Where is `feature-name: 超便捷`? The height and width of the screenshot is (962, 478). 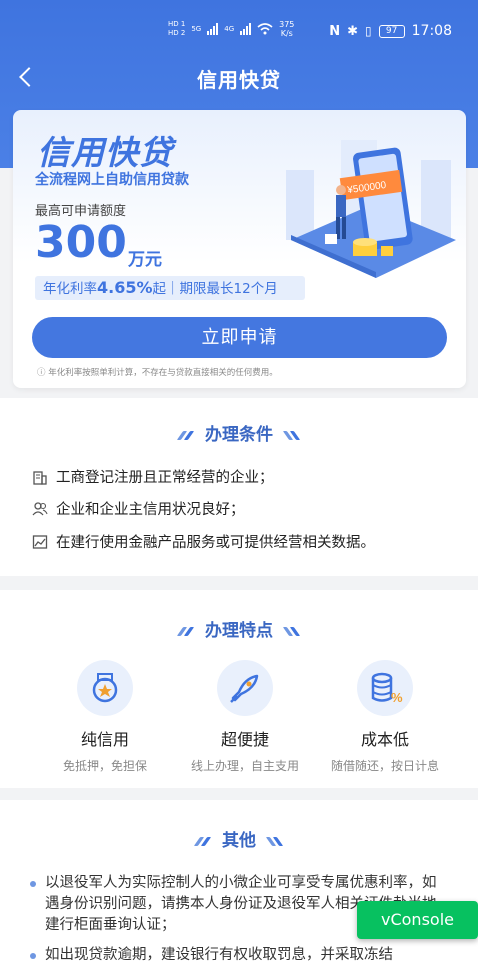
feature-name: 超便捷 is located at coordinates (244, 739).